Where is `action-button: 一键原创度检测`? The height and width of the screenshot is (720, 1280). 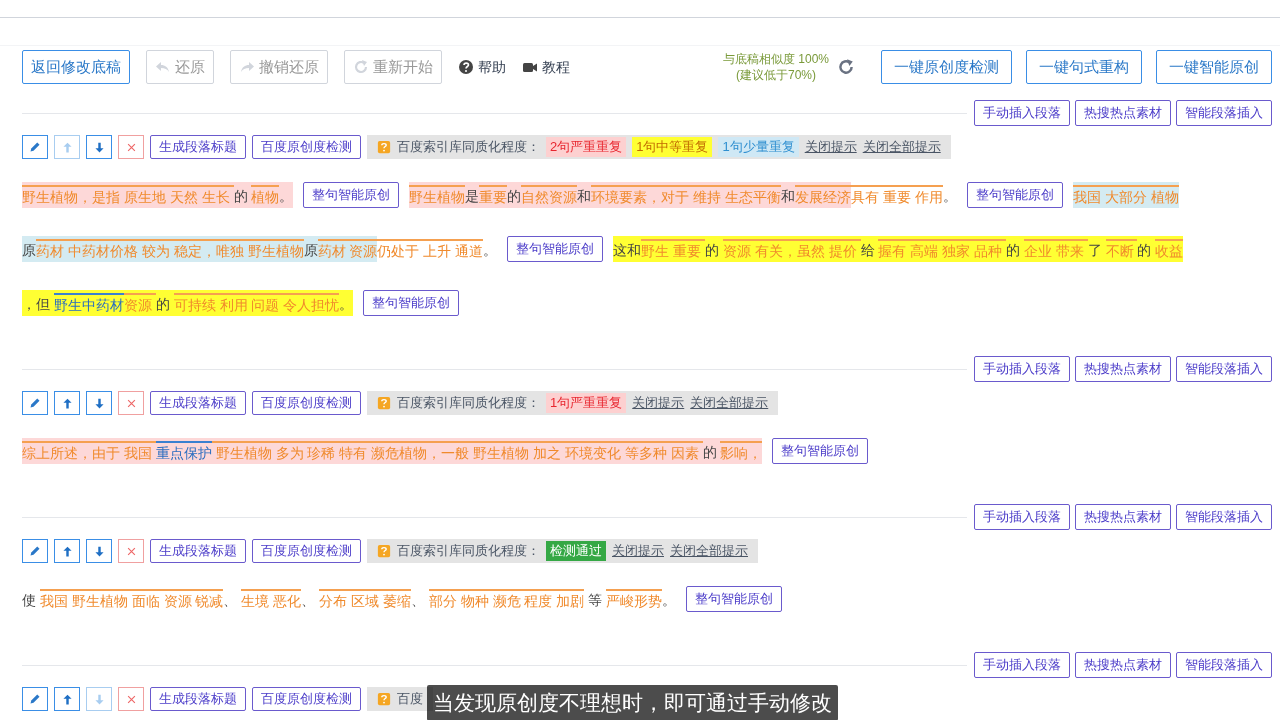 action-button: 一键原创度检测 is located at coordinates (946, 67).